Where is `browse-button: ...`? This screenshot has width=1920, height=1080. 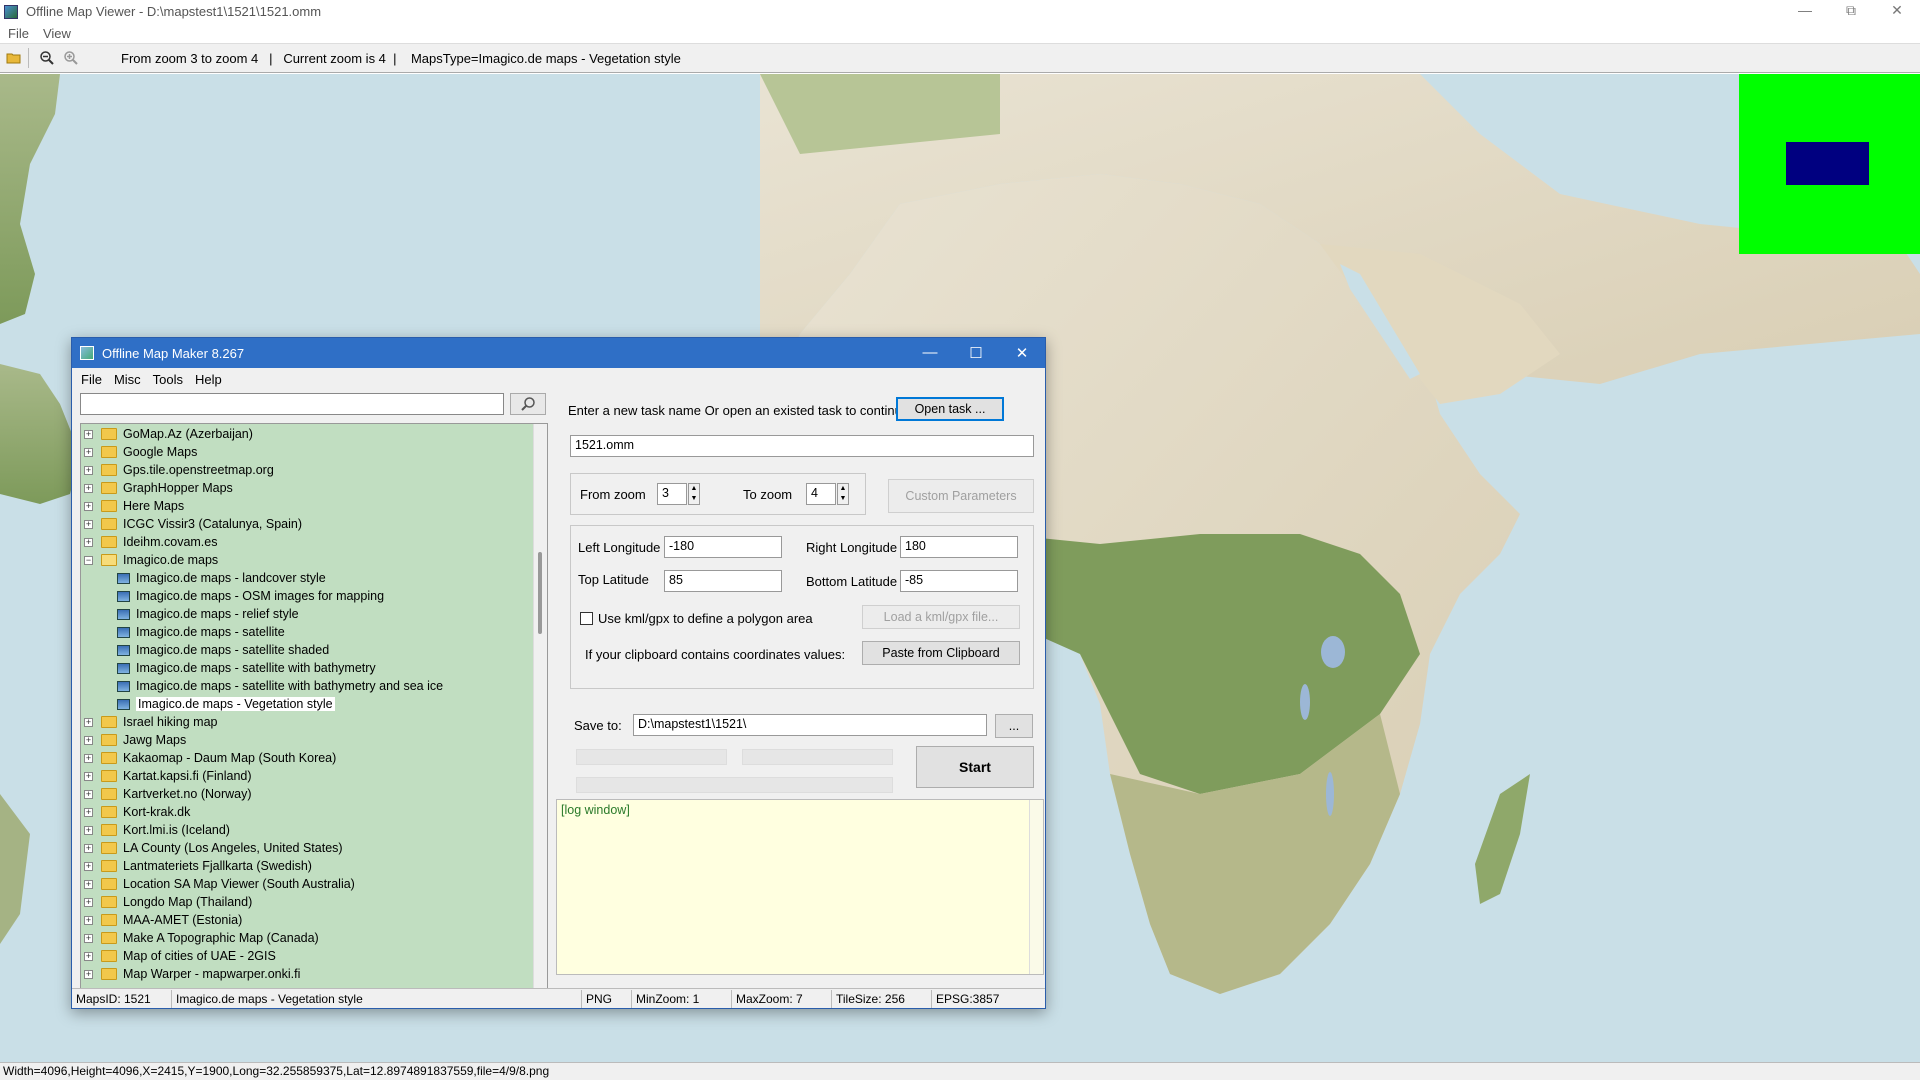 browse-button: ... is located at coordinates (1014, 726).